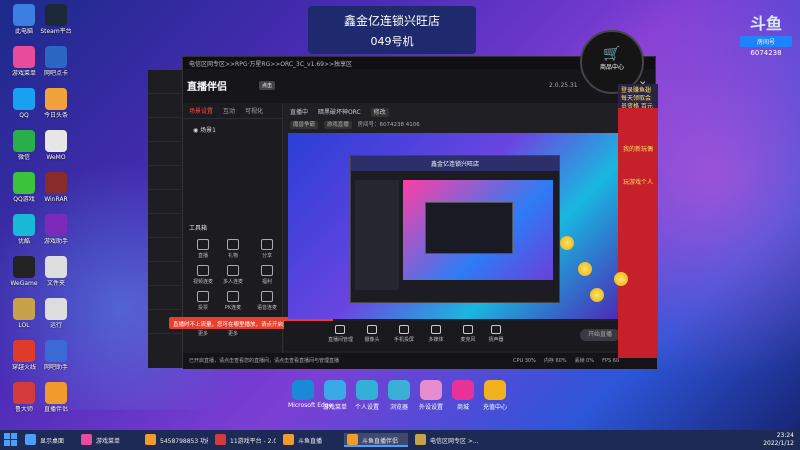  Describe the element at coordinates (766, 33) in the screenshot. I see `douyu-watermark: 斗鱼 房间号 6074238` at that location.